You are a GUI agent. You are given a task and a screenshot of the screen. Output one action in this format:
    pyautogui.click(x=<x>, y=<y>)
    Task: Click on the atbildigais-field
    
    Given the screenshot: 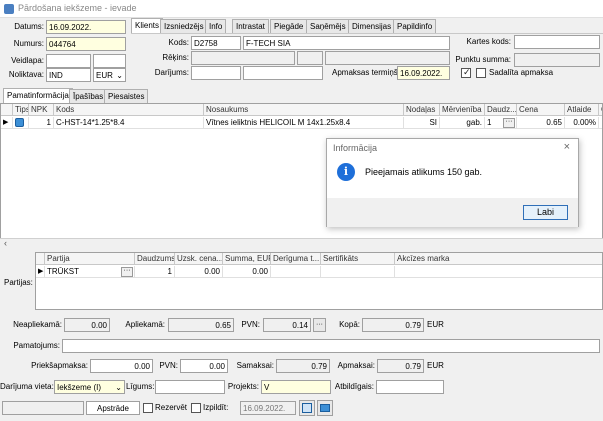 What is the action you would take?
    pyautogui.click(x=410, y=387)
    